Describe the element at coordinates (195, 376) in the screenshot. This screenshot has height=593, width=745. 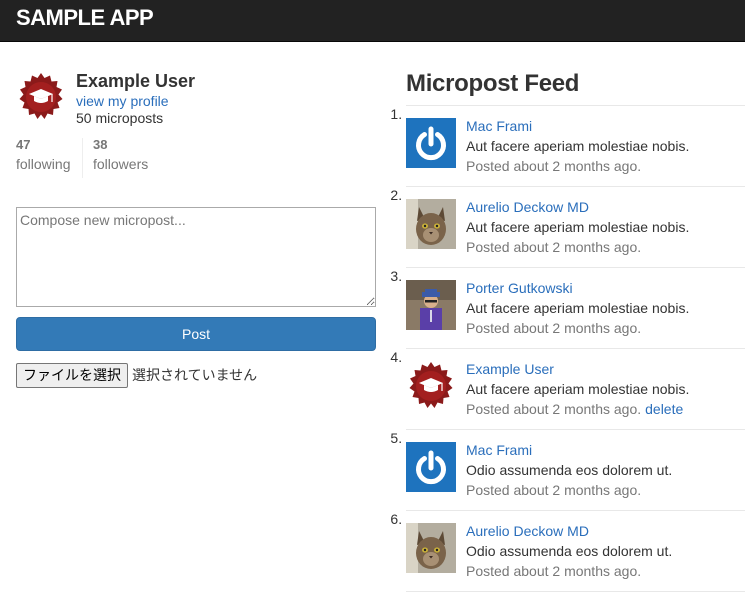
I see `file-status-text: 選択されていません` at that location.